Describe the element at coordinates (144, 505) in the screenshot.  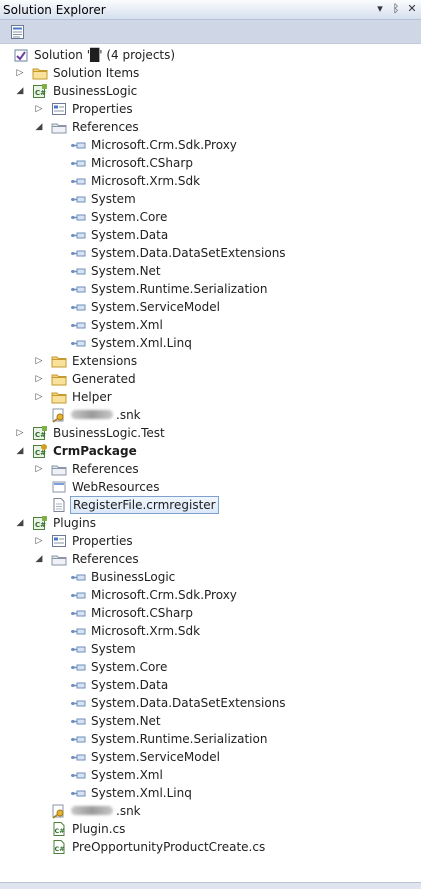
I see `tree-item-label: RegisterFile.crmregister` at that location.